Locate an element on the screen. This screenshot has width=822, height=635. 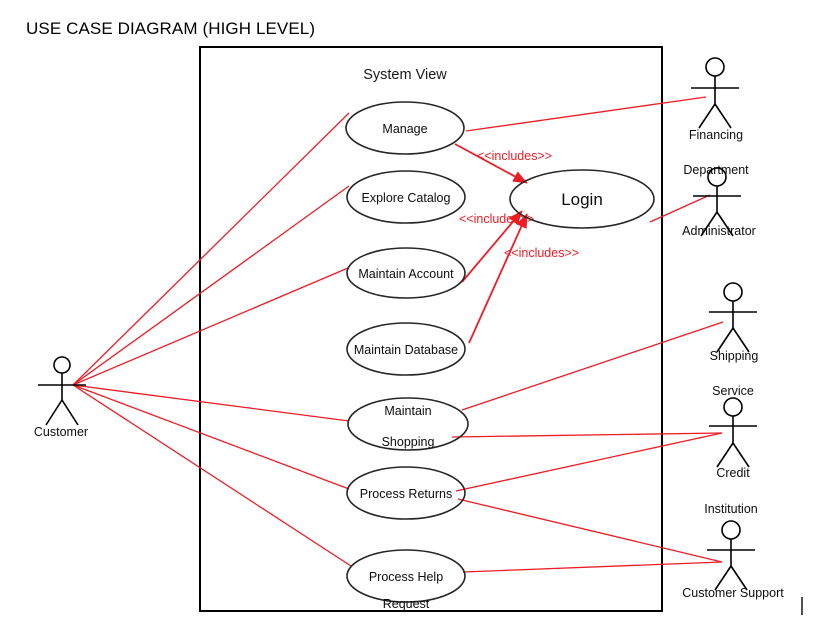
use-case-maintain-account: Maintain Account is located at coordinates (406, 273).